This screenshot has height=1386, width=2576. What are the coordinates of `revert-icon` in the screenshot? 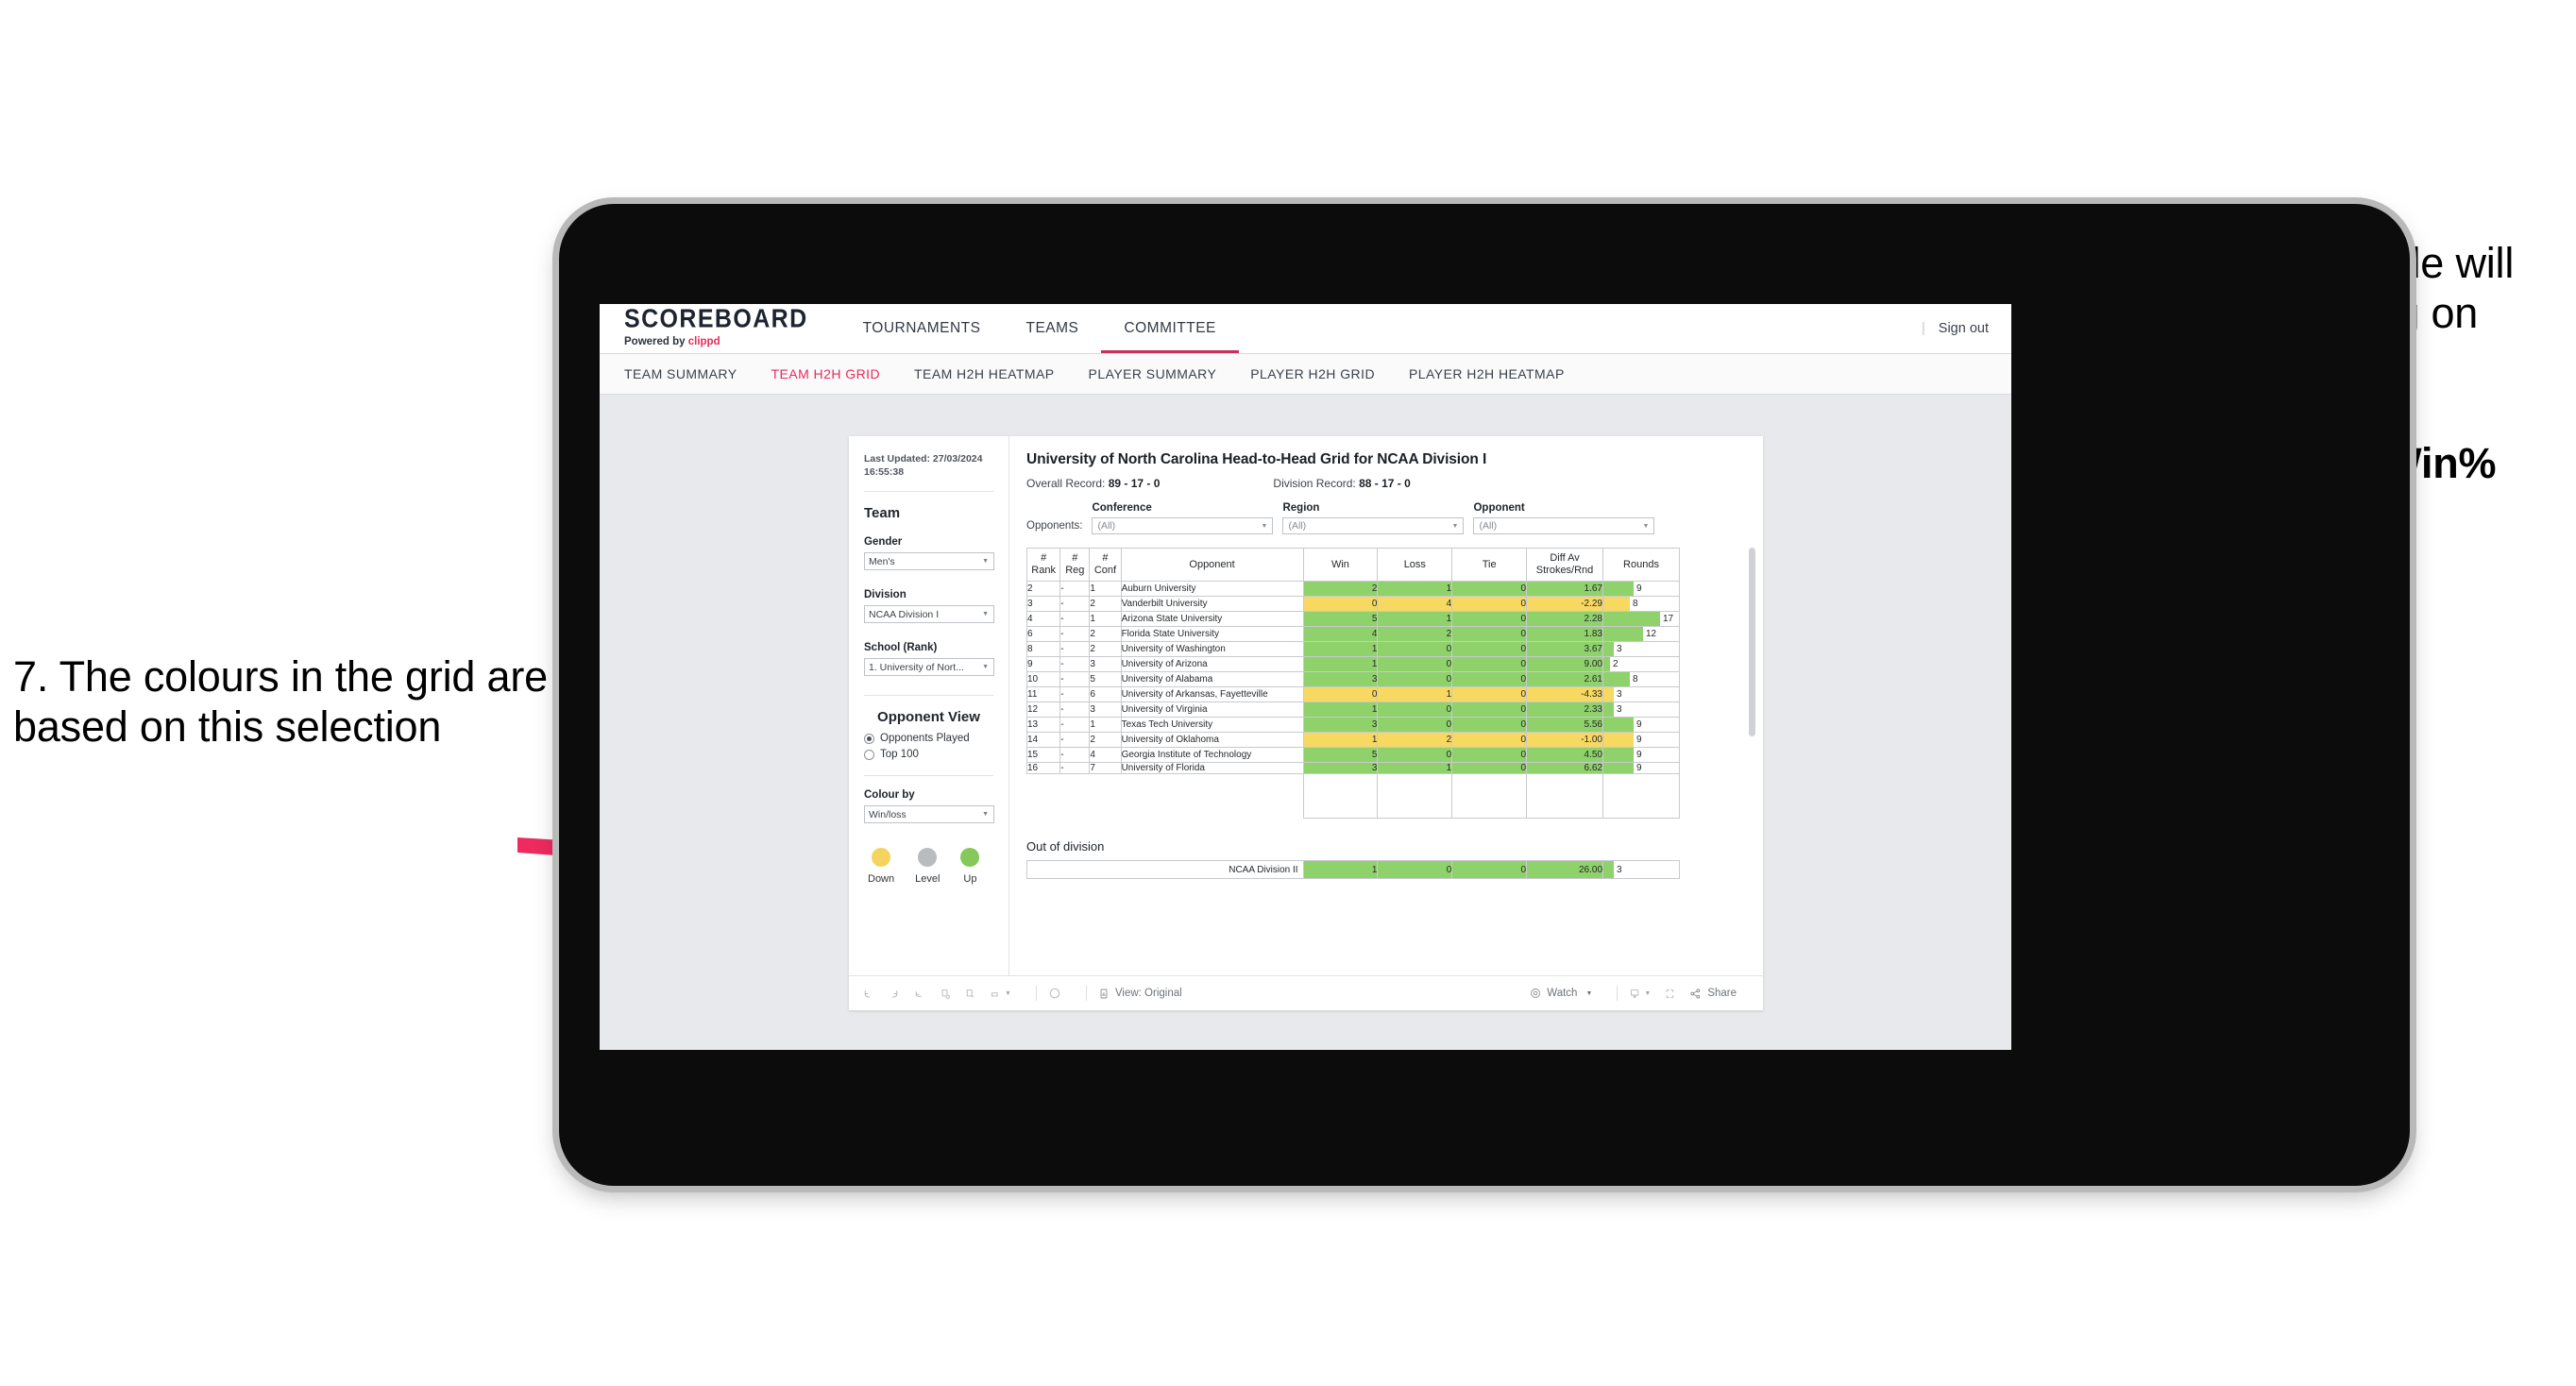 It's located at (919, 994).